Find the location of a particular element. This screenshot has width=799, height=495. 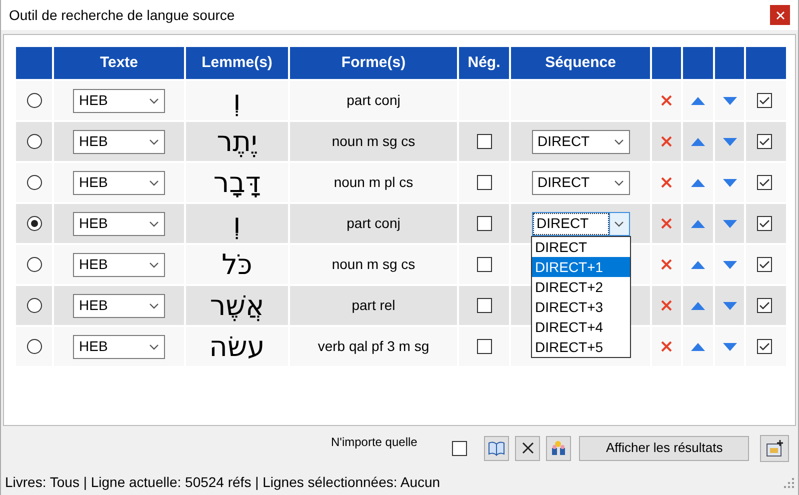

clear-button is located at coordinates (527, 448).